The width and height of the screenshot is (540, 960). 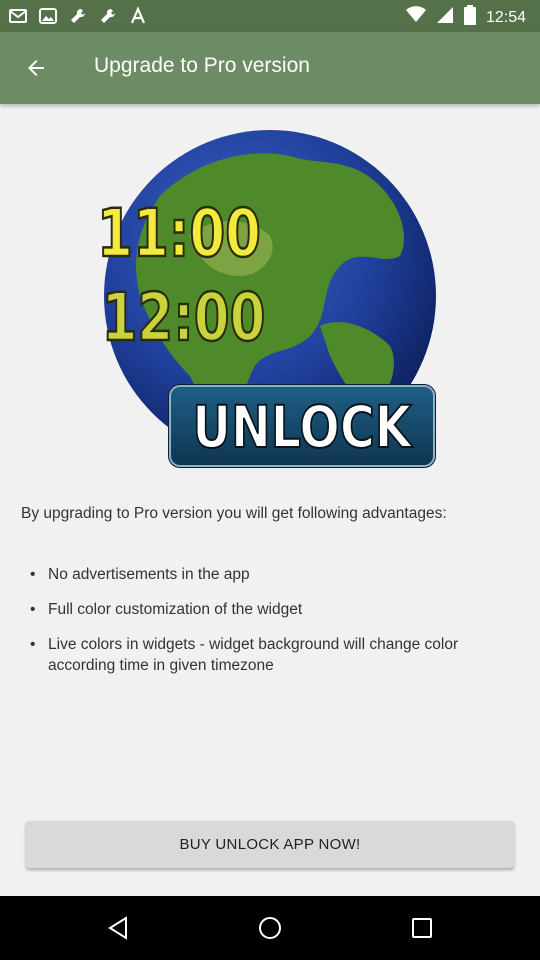 What do you see at coordinates (302, 427) in the screenshot?
I see `hero-unlock-label: UNLOCK` at bounding box center [302, 427].